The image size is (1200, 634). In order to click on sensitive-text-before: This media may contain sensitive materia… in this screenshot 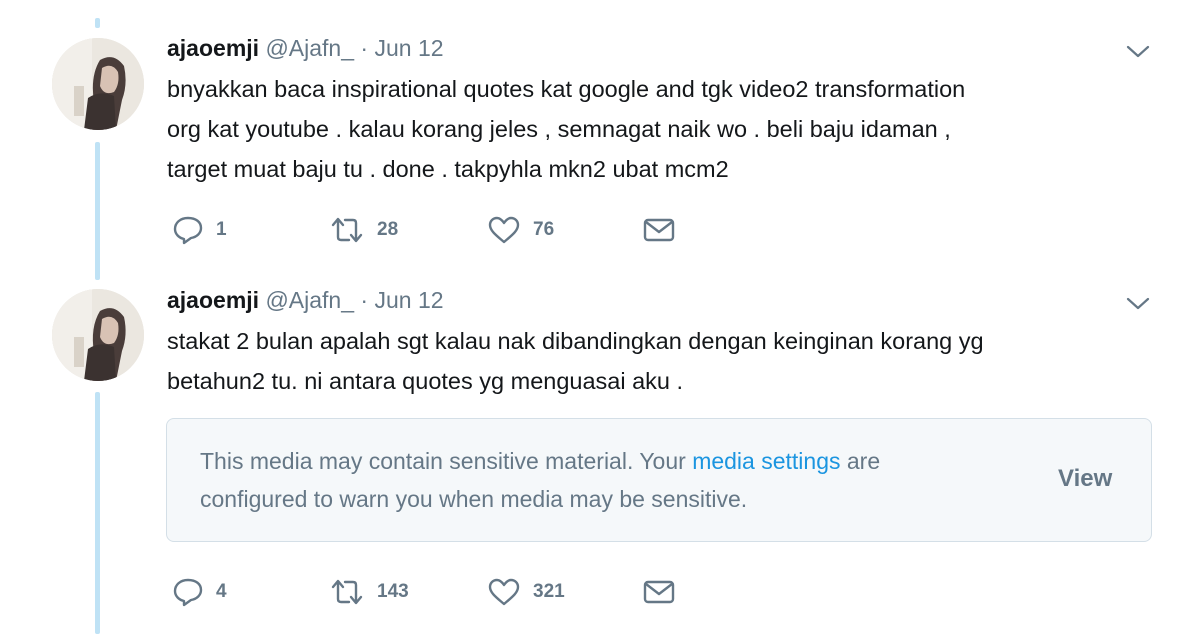, I will do `click(446, 461)`.